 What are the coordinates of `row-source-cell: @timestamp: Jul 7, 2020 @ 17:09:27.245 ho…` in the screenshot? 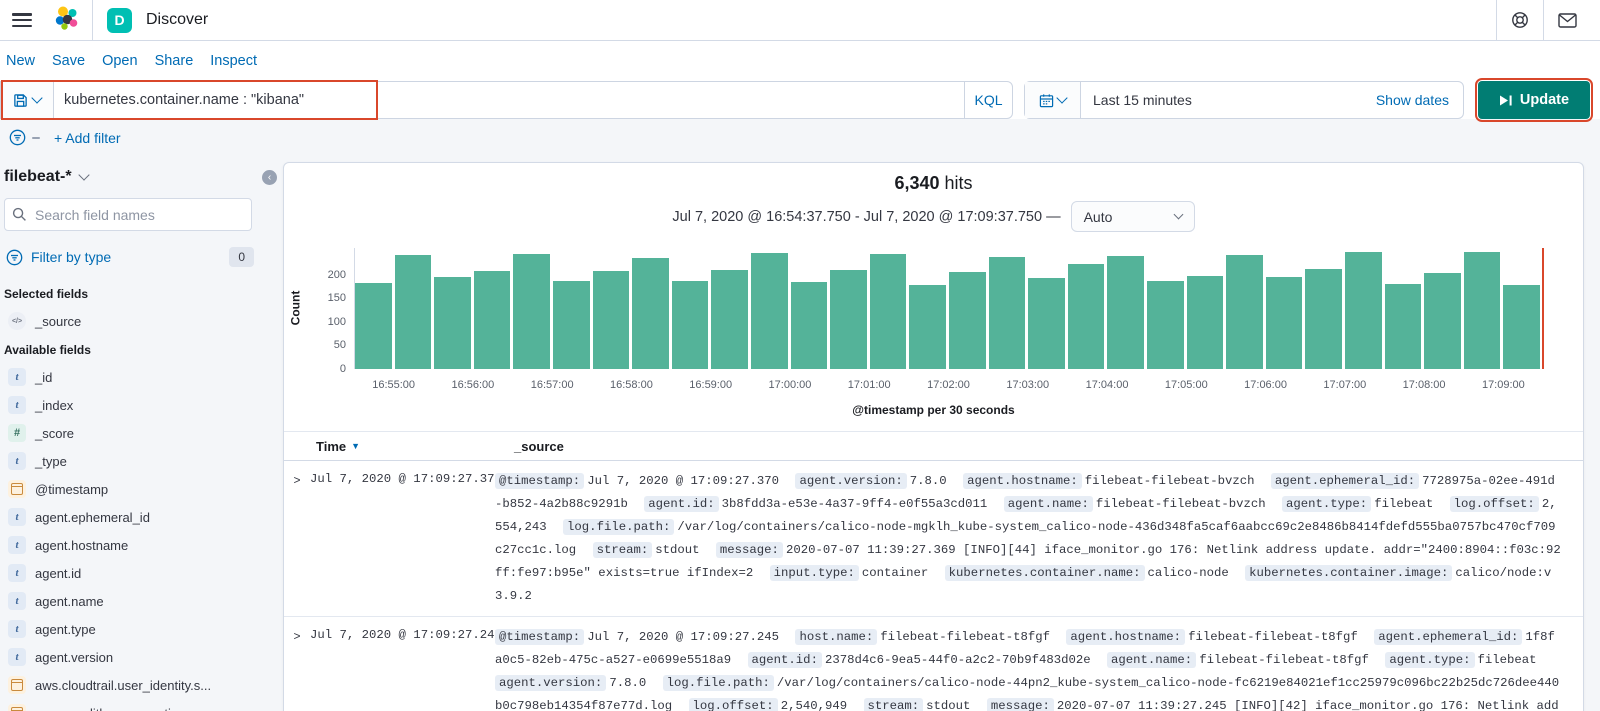 It's located at (1039, 668).